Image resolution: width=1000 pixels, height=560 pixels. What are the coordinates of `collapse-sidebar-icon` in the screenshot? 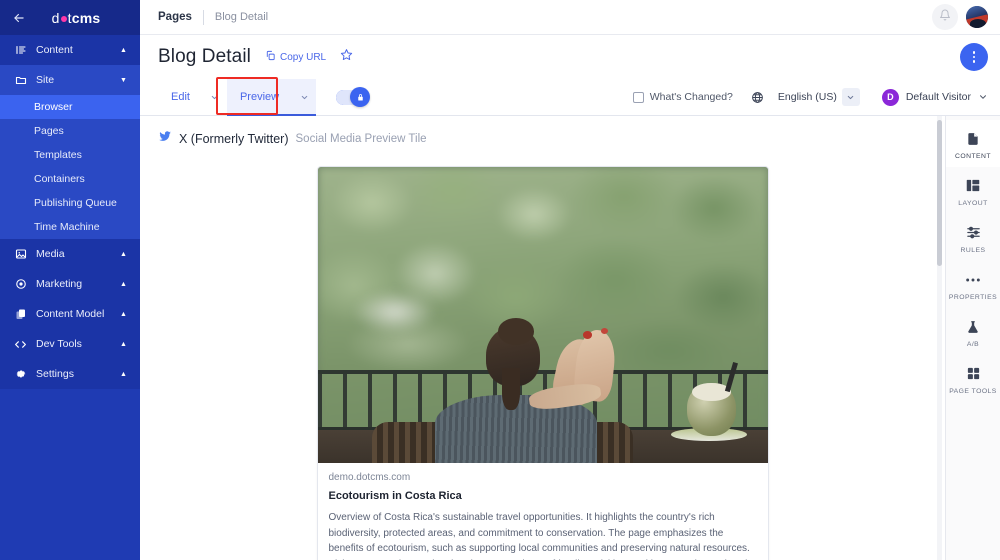 It's located at (19, 18).